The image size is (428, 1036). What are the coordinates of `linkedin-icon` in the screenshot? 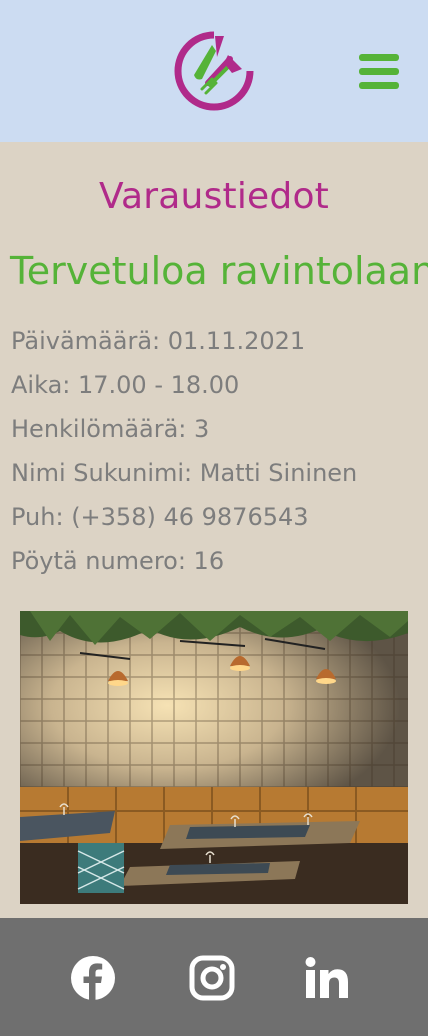 It's located at (327, 978).